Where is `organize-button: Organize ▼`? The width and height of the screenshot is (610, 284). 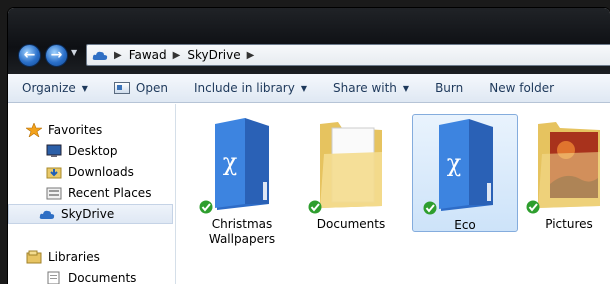
organize-button: Organize ▼ is located at coordinates (55, 88).